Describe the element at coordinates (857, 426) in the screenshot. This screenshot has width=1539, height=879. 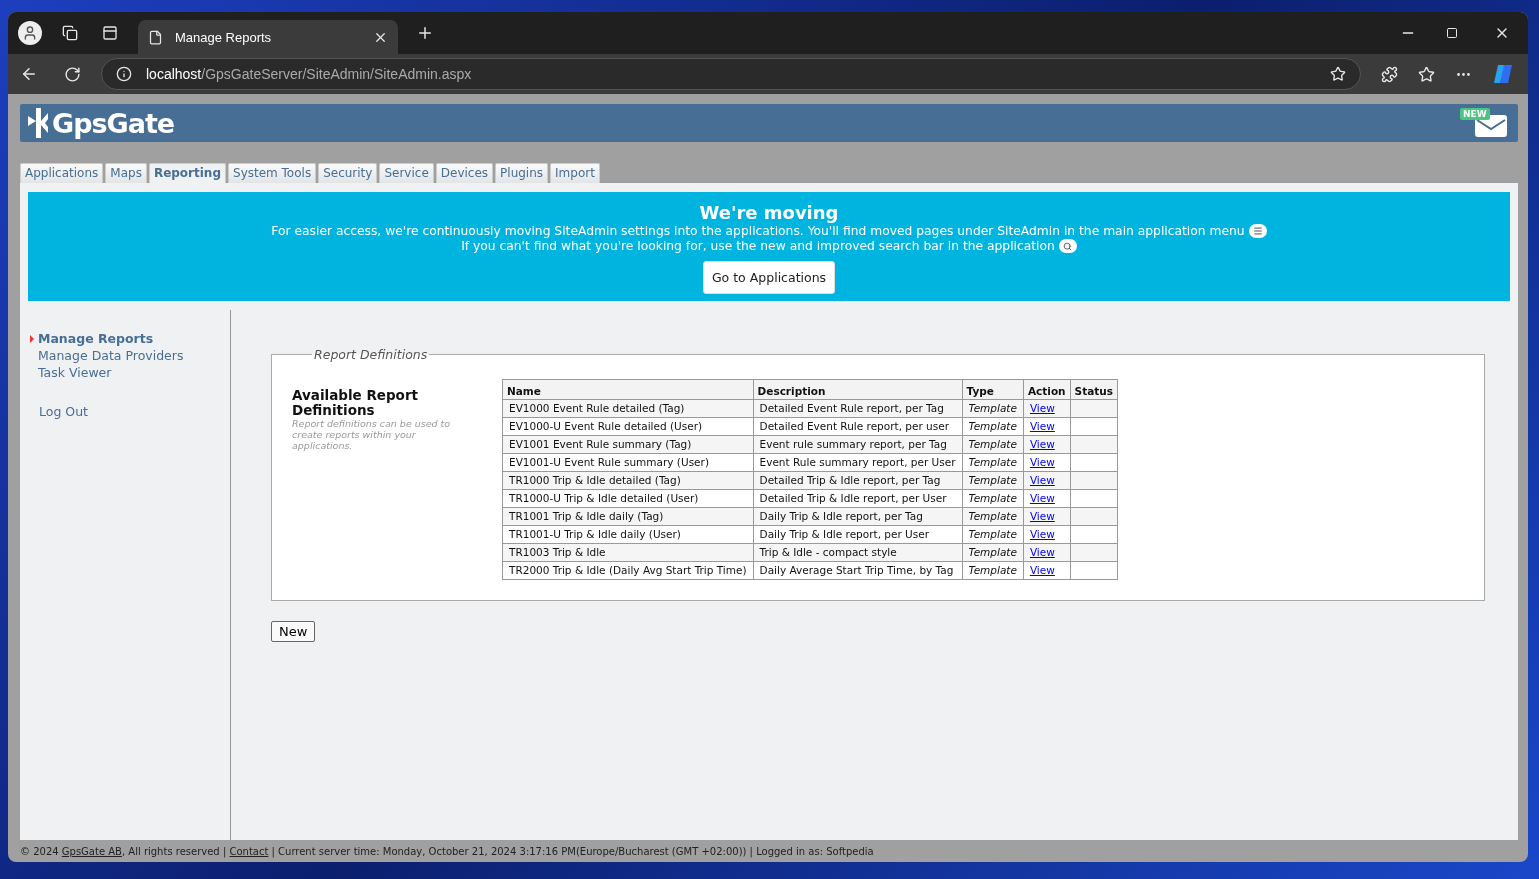
I see `table-cell: Detailed Event Rule report, per user` at that location.